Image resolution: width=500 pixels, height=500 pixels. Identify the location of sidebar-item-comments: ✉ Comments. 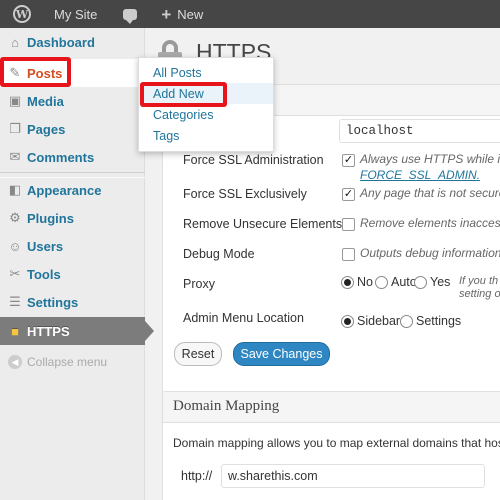
(72, 157).